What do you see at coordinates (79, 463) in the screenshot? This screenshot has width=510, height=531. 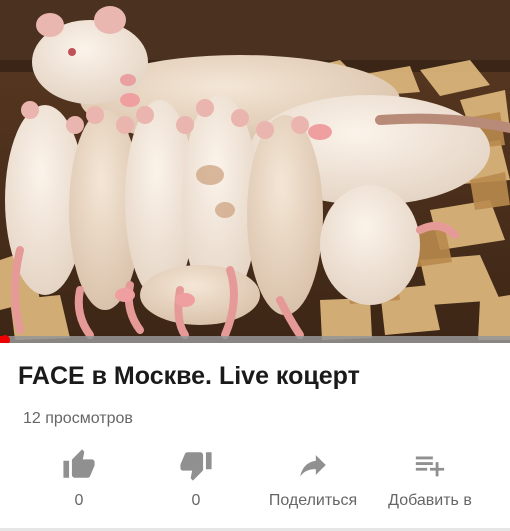 I see `thumbs-up-icon` at bounding box center [79, 463].